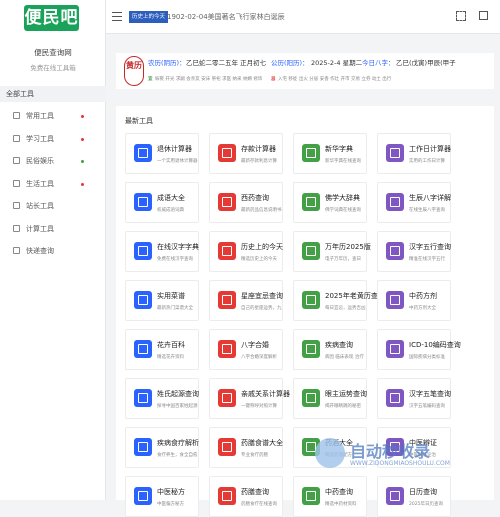 The image size is (500, 517). I want to click on tool-name: 退休计算器, so click(174, 149).